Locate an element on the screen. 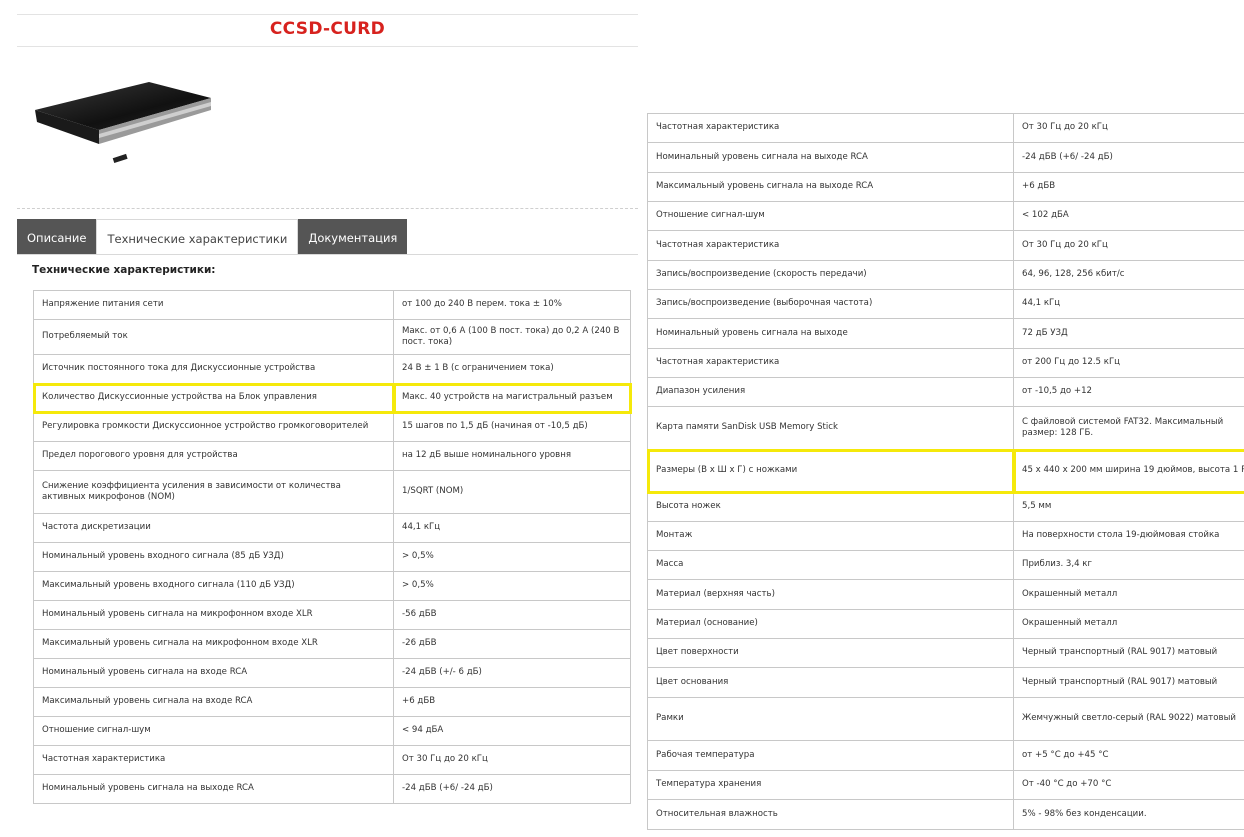 This screenshot has width=1244, height=837. spec-value: 24 В ± 1 В (с ограничением тока) is located at coordinates (512, 369).